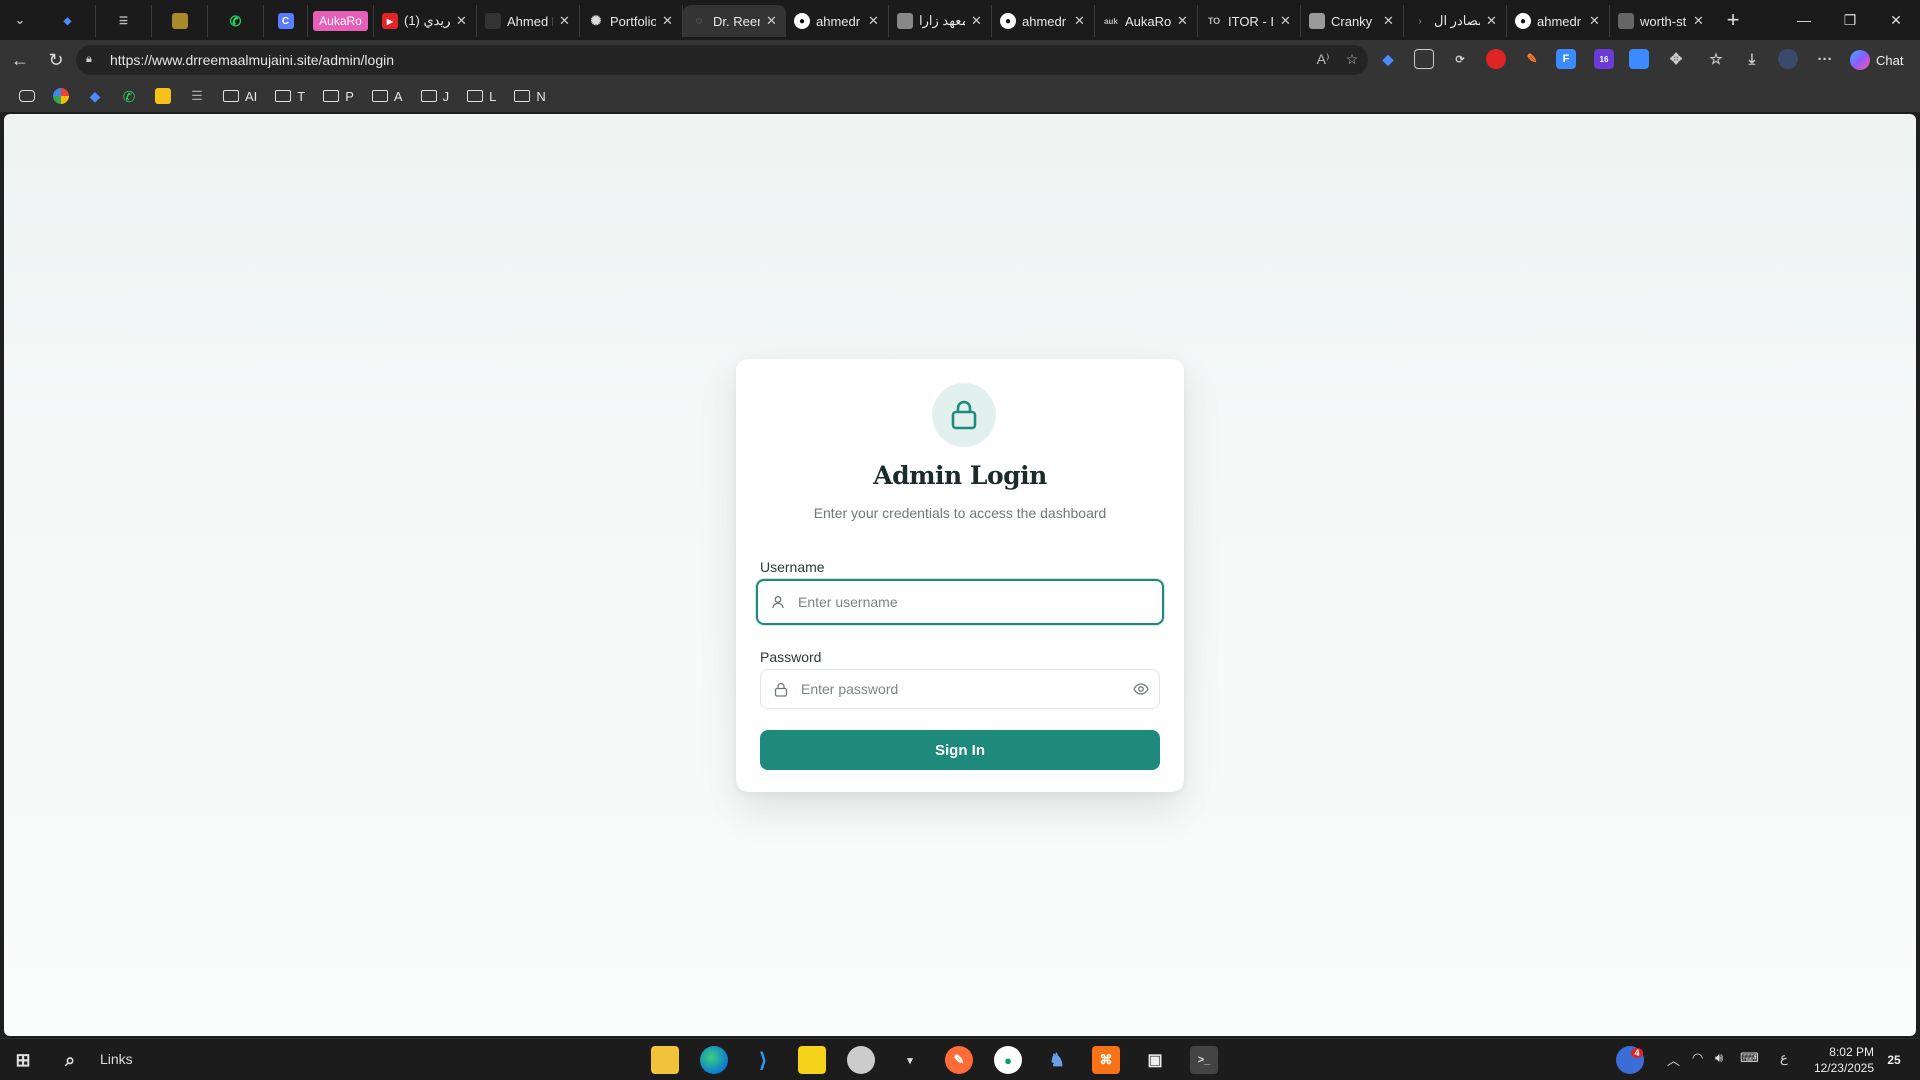 The height and width of the screenshot is (1080, 1920). What do you see at coordinates (286, 21) in the screenshot?
I see `pinned-tab-c: C` at bounding box center [286, 21].